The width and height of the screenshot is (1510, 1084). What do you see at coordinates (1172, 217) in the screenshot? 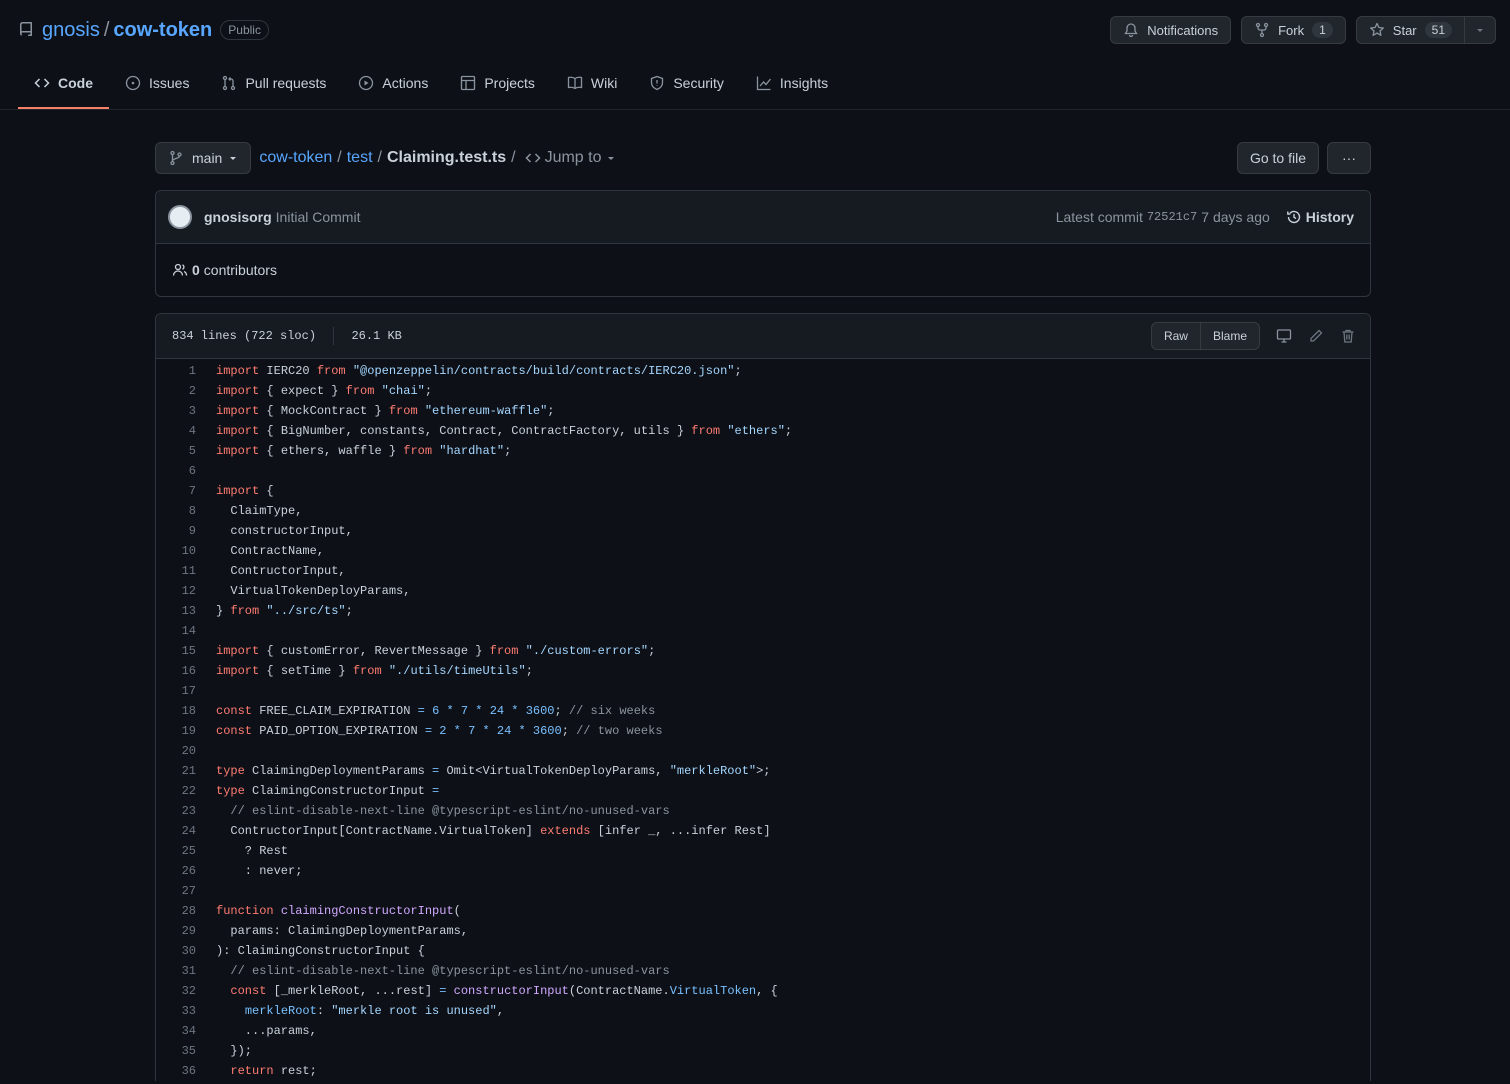
I see `commit-sha: 72521c7` at bounding box center [1172, 217].